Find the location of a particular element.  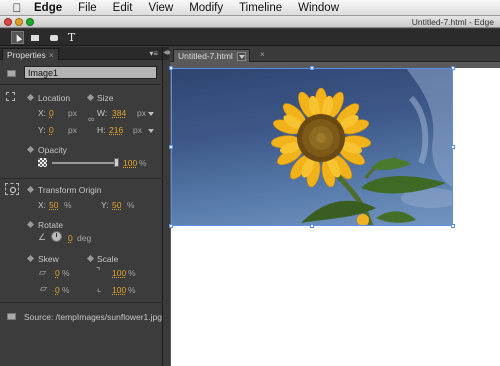

skew-y-value: 0 is located at coordinates (57, 290).